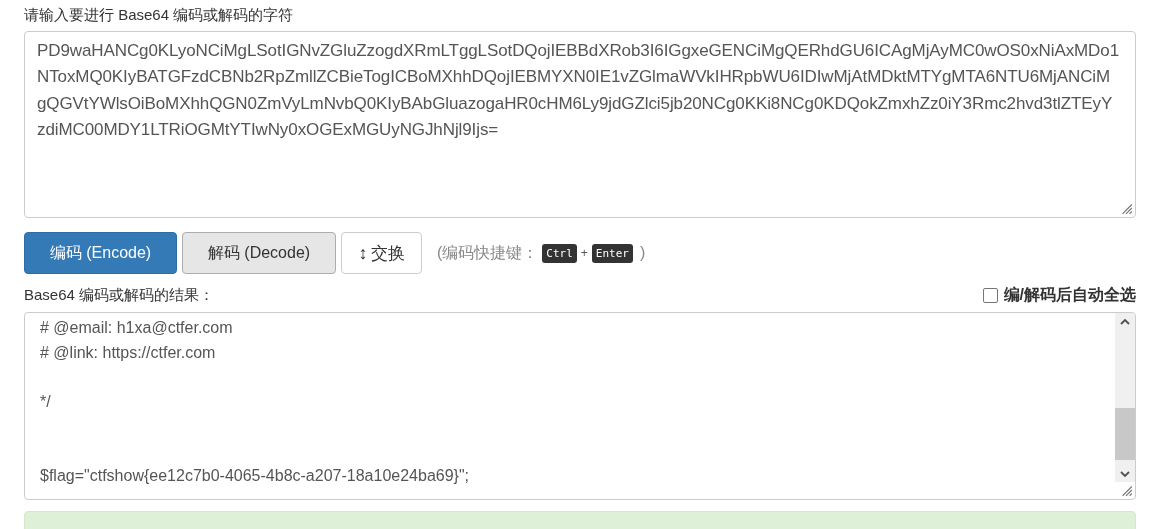 The image size is (1168, 529). I want to click on decode-button: 解码 (Decode), so click(259, 253).